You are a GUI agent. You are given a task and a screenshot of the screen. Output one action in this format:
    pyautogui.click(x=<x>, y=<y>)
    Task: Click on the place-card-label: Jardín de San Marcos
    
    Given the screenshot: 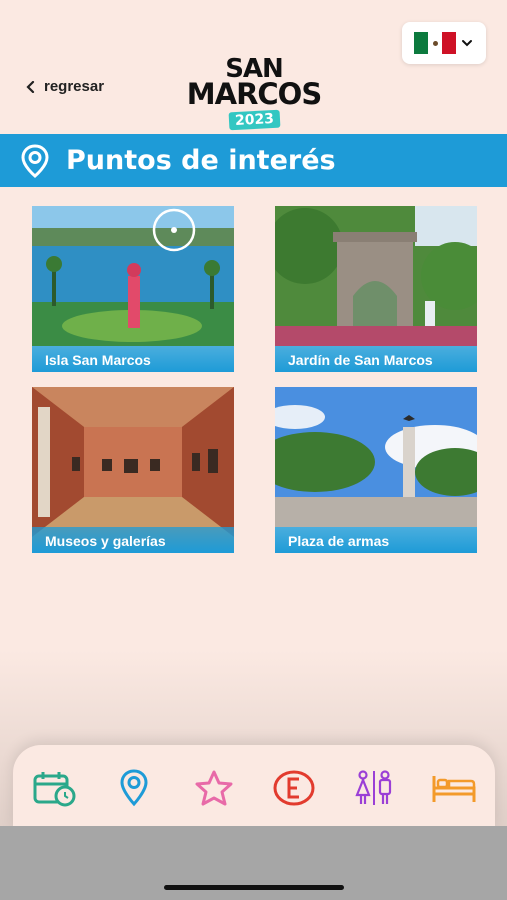 What is the action you would take?
    pyautogui.click(x=376, y=359)
    